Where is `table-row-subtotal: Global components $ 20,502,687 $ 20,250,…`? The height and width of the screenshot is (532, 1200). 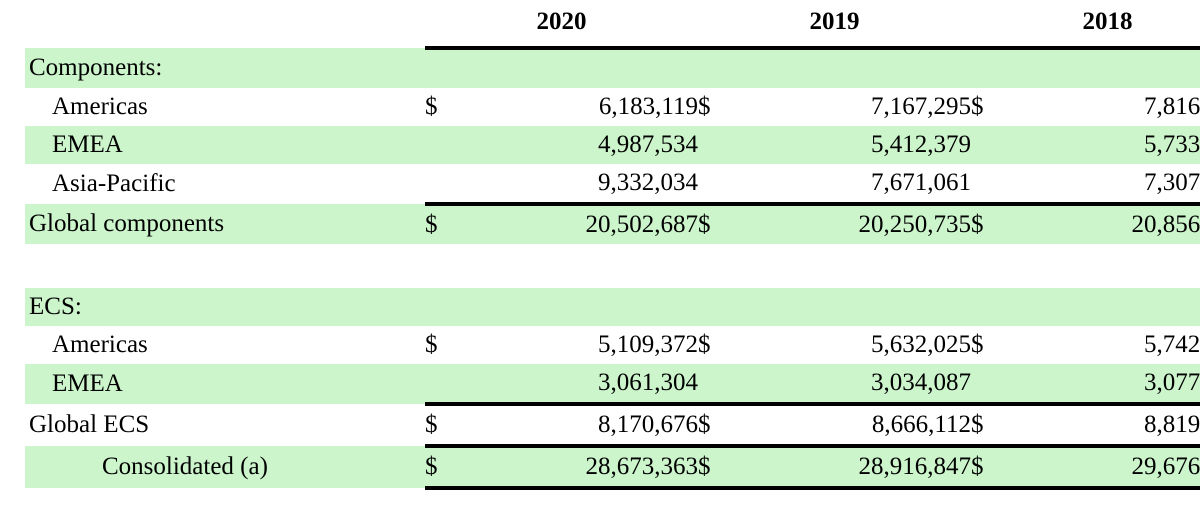
table-row-subtotal: Global components $ 20,502,687 $ 20,250,… is located at coordinates (600, 224).